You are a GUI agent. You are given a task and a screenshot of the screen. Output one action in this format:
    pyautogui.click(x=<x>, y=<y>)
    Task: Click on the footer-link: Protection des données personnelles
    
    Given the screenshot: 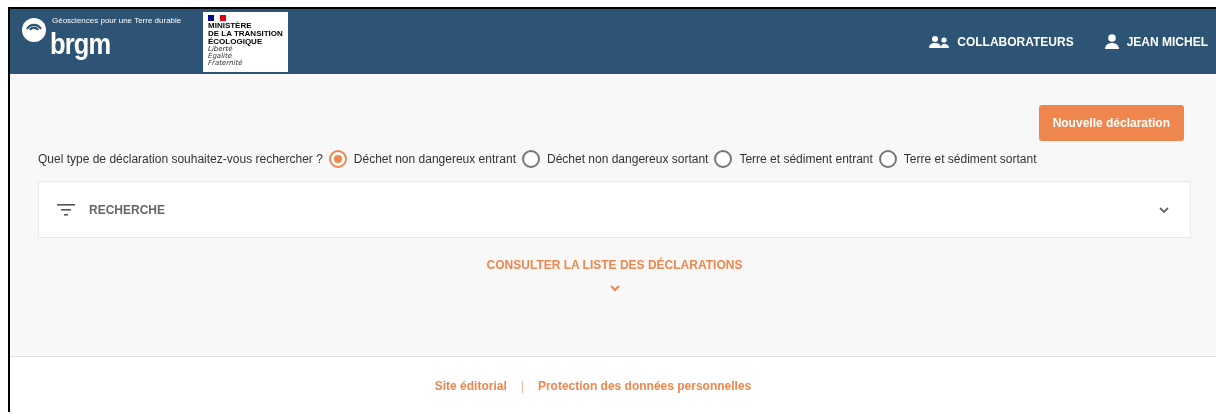 What is the action you would take?
    pyautogui.click(x=644, y=386)
    